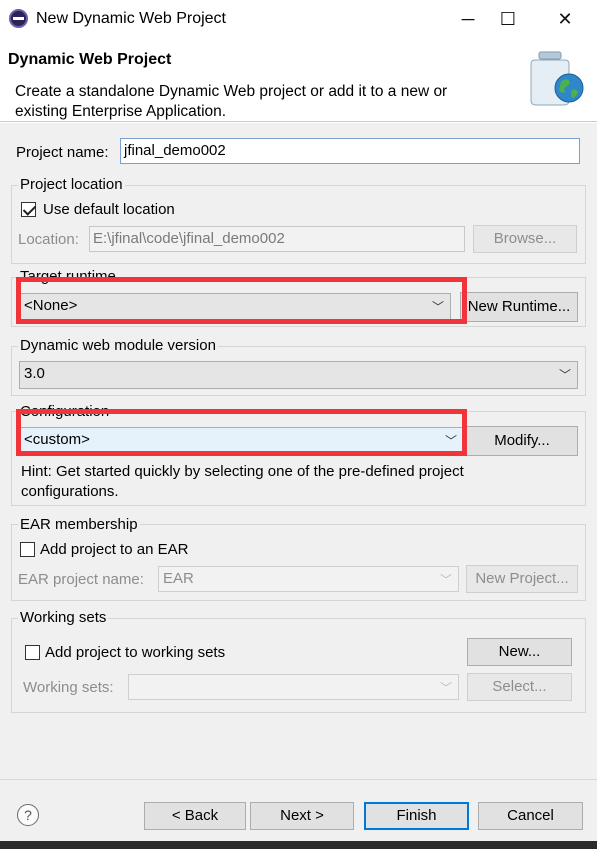 The height and width of the screenshot is (849, 597). I want to click on help-icon: ?, so click(28, 815).